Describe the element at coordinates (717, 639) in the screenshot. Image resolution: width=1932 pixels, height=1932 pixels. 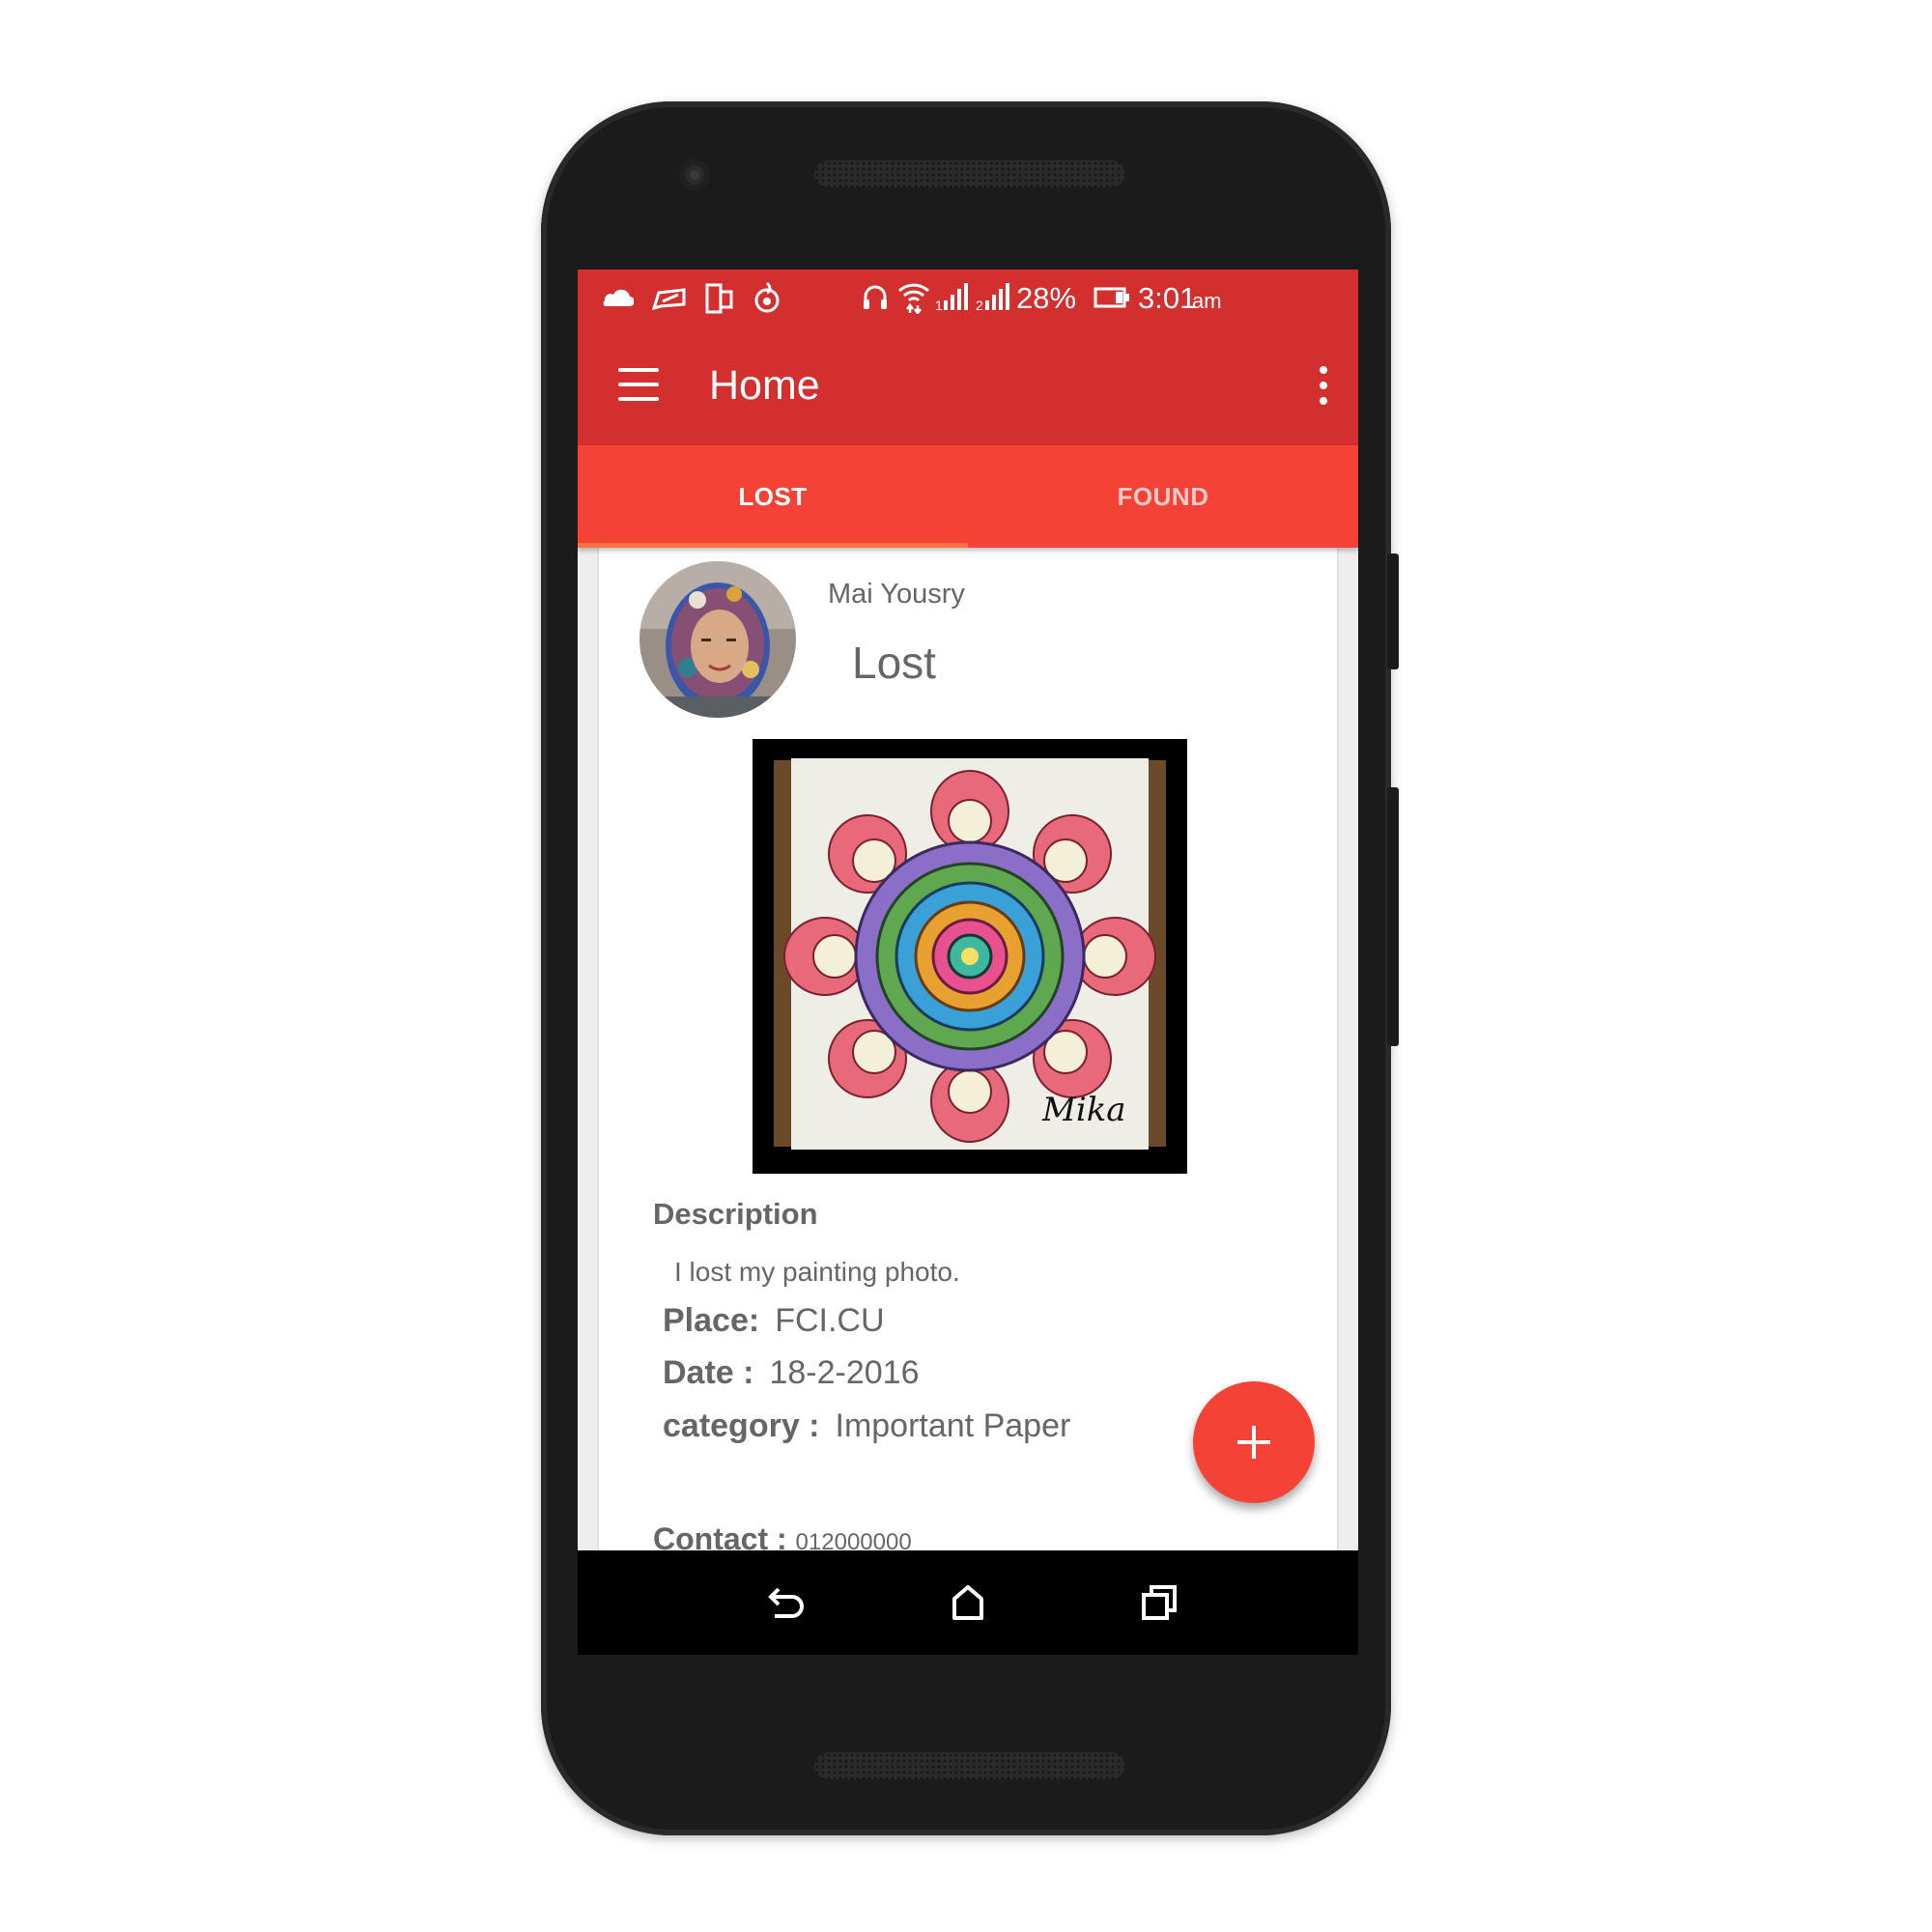
I see `avatar` at that location.